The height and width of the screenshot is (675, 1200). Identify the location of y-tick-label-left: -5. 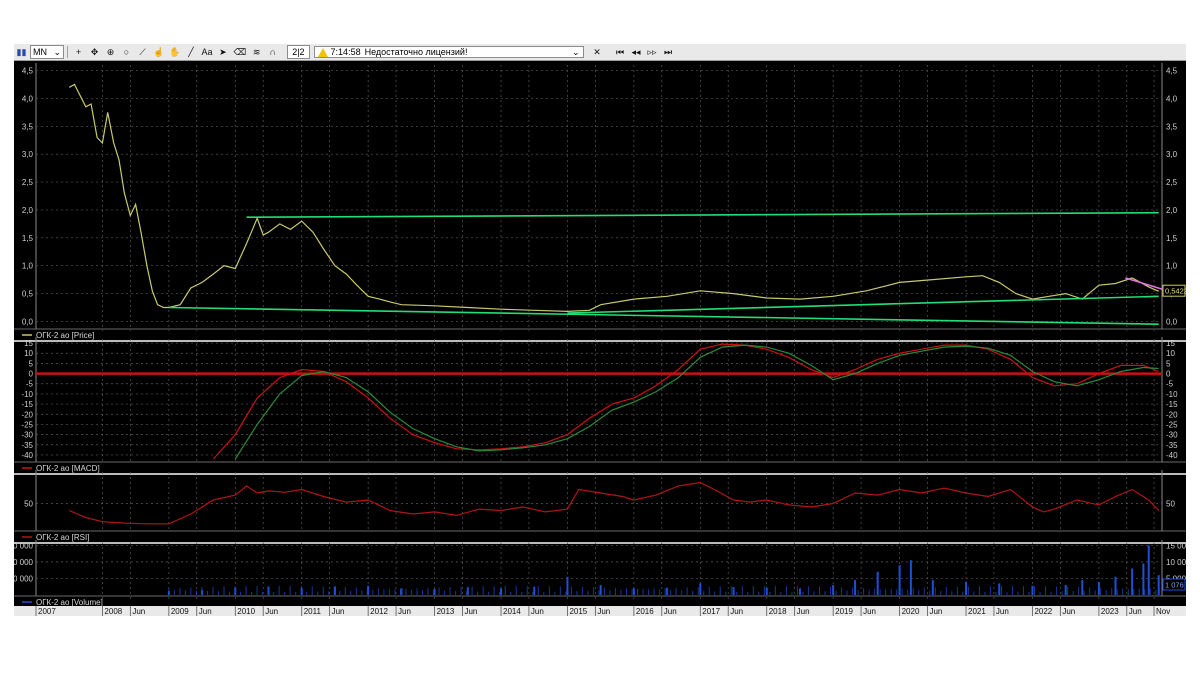
(30, 384).